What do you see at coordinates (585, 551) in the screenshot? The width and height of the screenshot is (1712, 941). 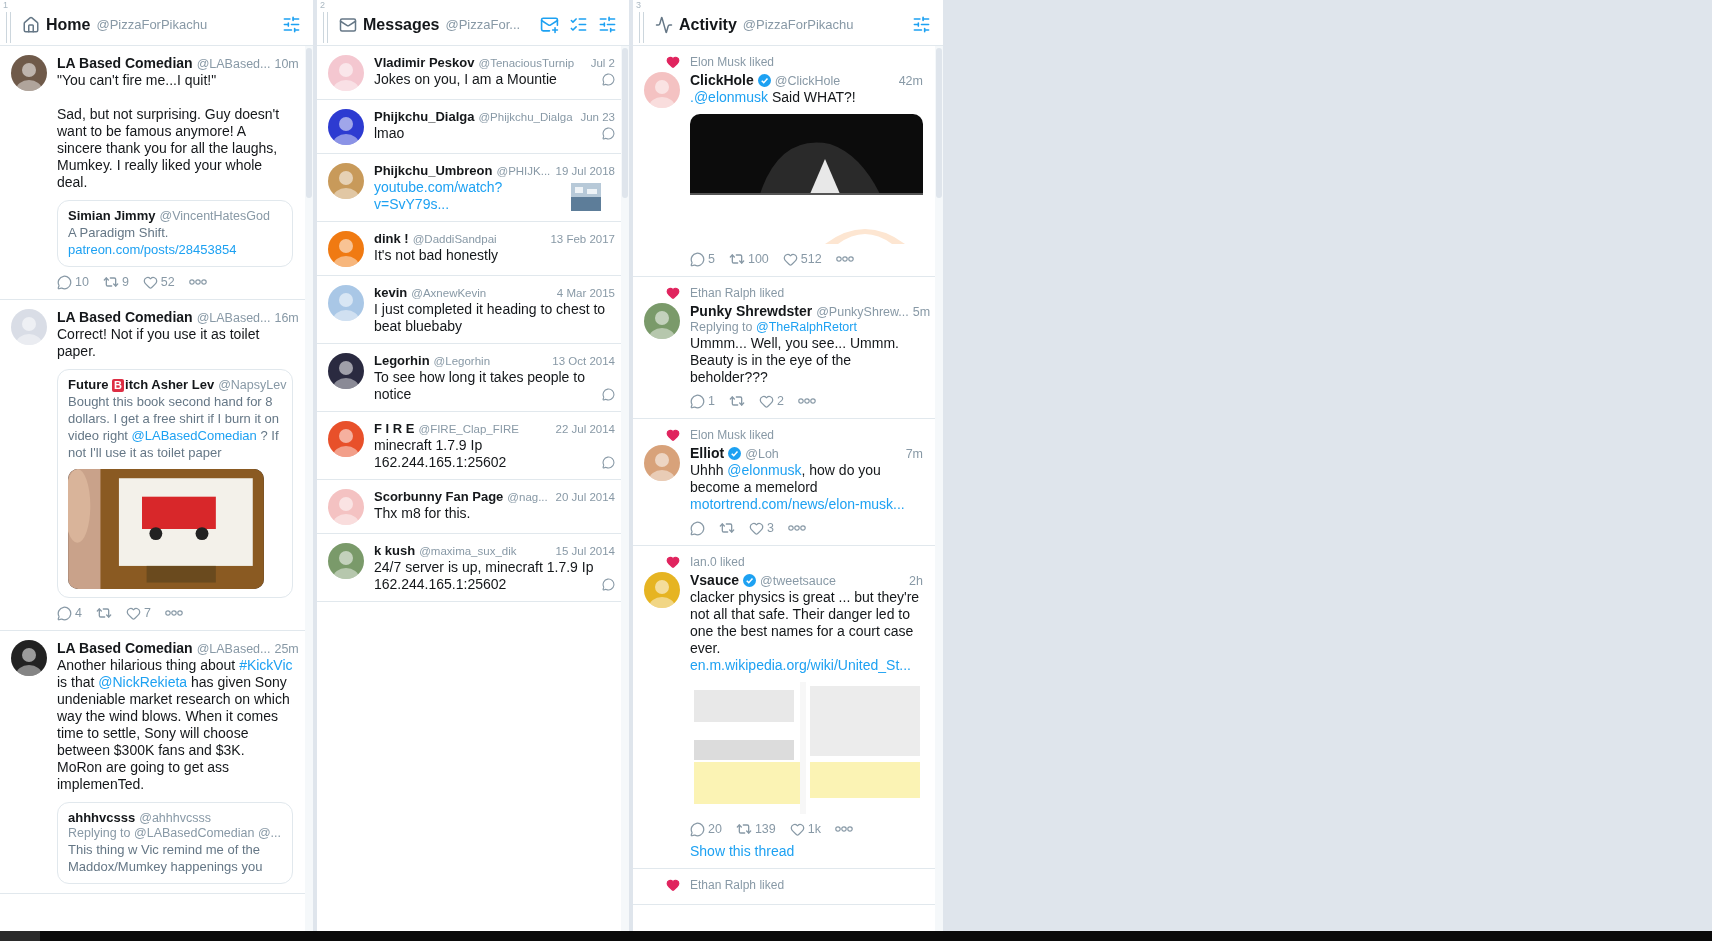 I see `message-date: 15 Jul 2014` at bounding box center [585, 551].